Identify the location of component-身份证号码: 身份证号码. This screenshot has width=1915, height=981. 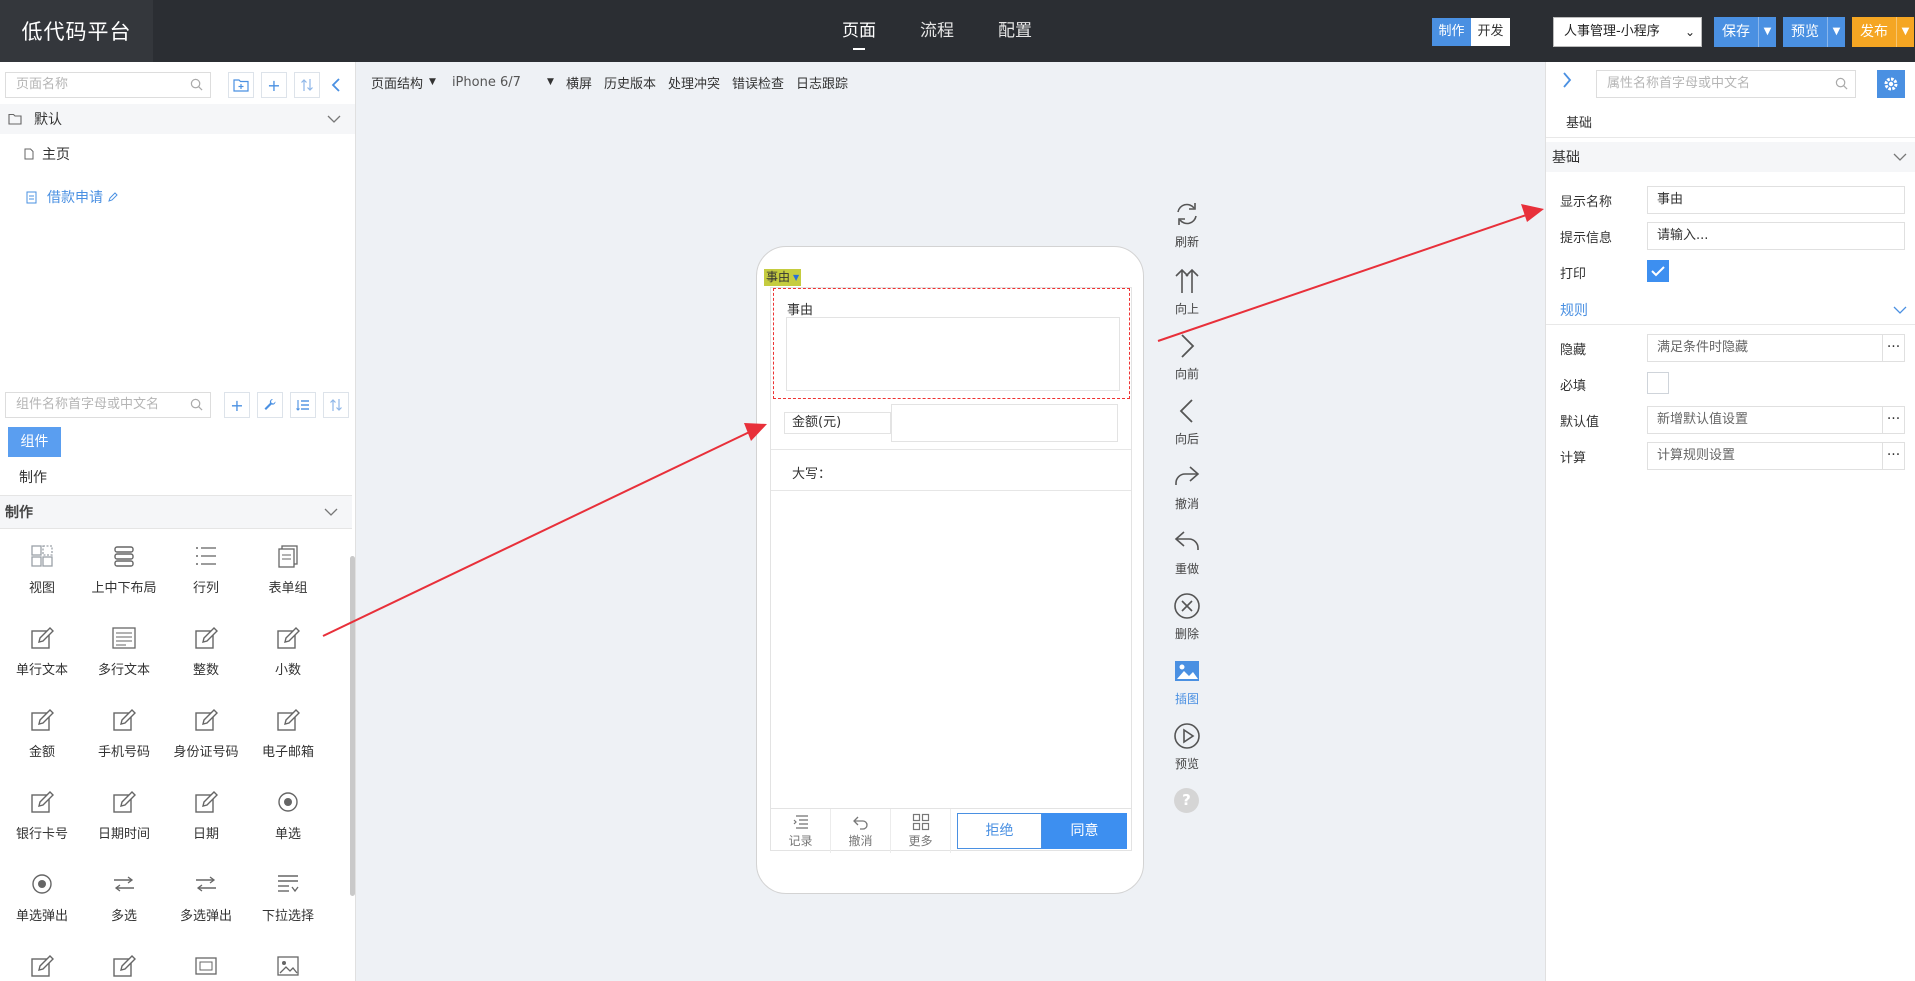
(206, 730).